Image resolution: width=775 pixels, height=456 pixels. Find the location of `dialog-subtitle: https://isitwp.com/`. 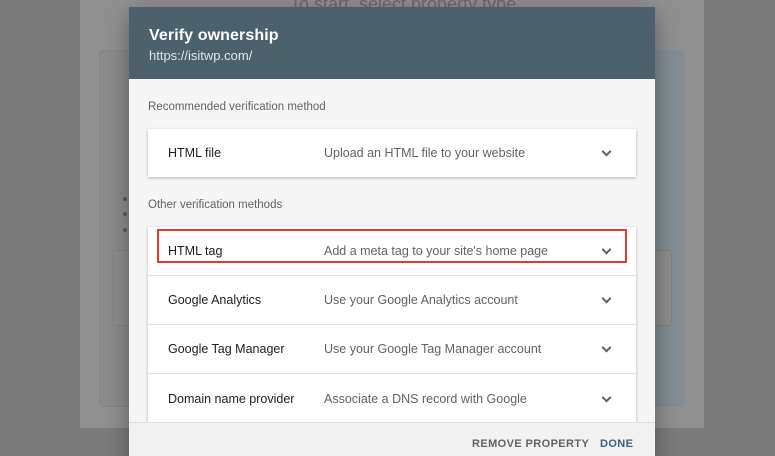

dialog-subtitle: https://isitwp.com/ is located at coordinates (201, 55).